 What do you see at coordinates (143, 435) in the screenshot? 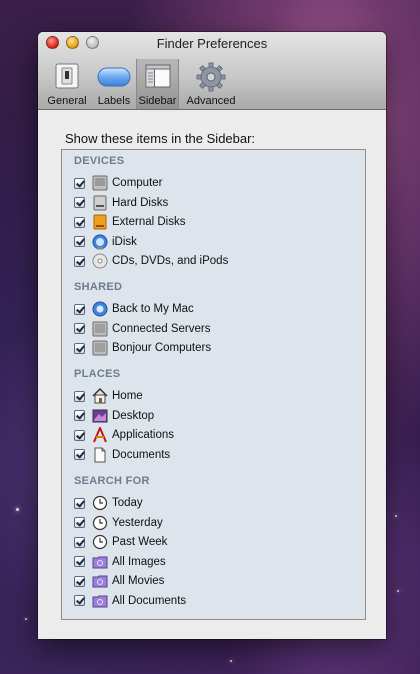
I see `list-item-label: Applications` at bounding box center [143, 435].